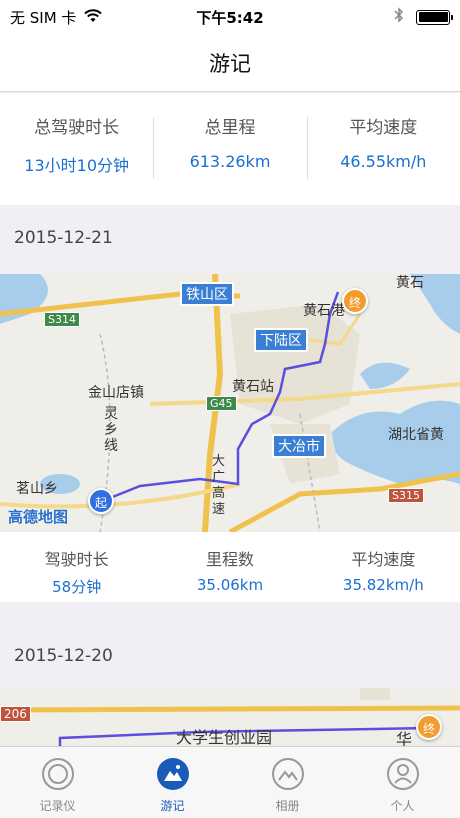  Describe the element at coordinates (402, 806) in the screenshot. I see `tab-label: 个人` at that location.